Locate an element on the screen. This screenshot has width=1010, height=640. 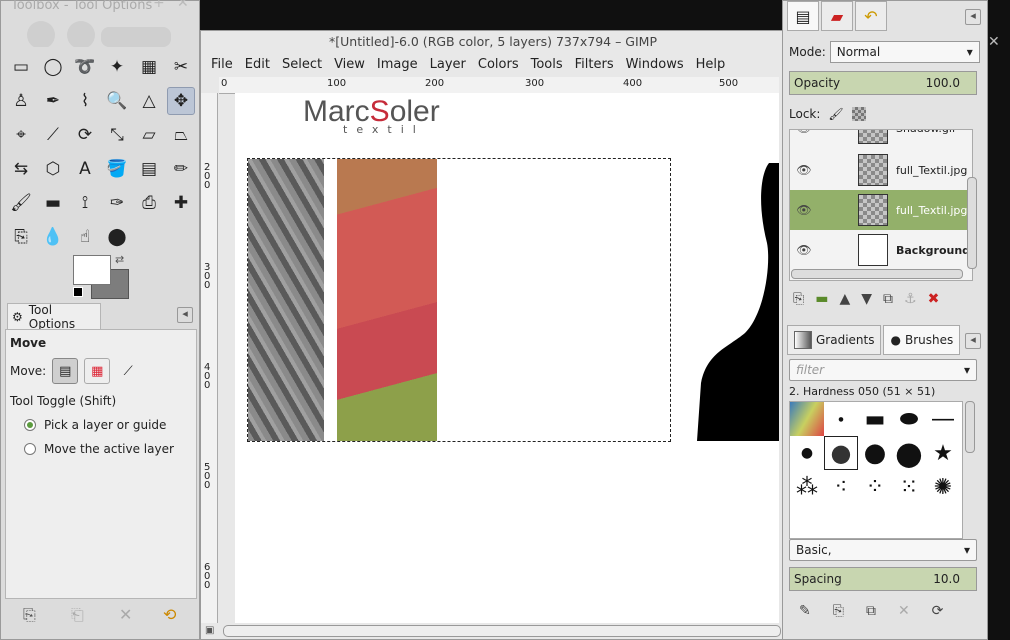
brush-line: ― is located at coordinates (943, 419).